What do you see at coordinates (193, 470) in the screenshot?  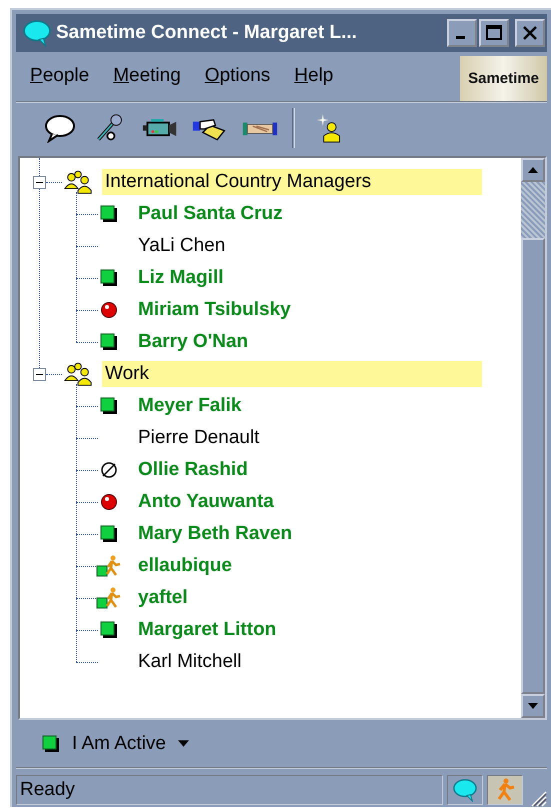 I see `contact-name: Ollie Rashid` at bounding box center [193, 470].